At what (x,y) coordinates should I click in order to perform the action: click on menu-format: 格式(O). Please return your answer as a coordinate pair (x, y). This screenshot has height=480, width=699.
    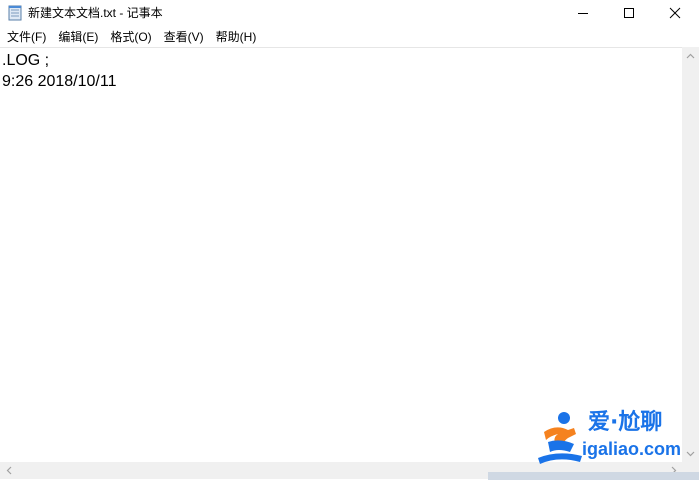
    Looking at the image, I should click on (130, 37).